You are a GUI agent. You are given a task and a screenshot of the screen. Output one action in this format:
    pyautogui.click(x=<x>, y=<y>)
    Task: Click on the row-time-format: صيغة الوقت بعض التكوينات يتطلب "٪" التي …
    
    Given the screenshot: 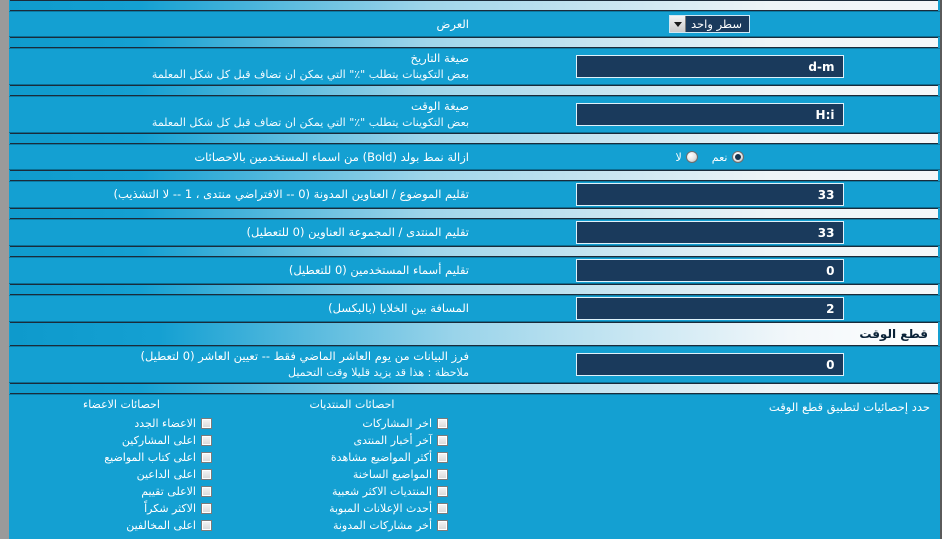 What is the action you would take?
    pyautogui.click(x=474, y=114)
    